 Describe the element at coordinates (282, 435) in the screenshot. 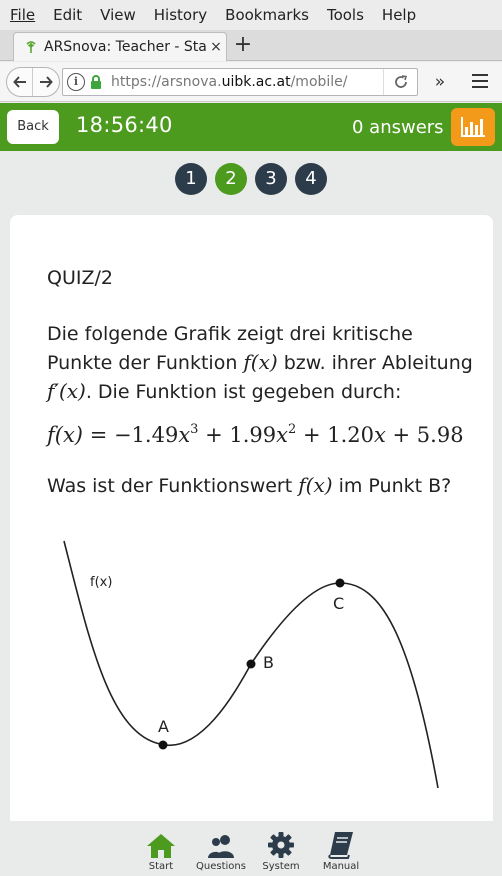

I see `formula-x2: x` at that location.